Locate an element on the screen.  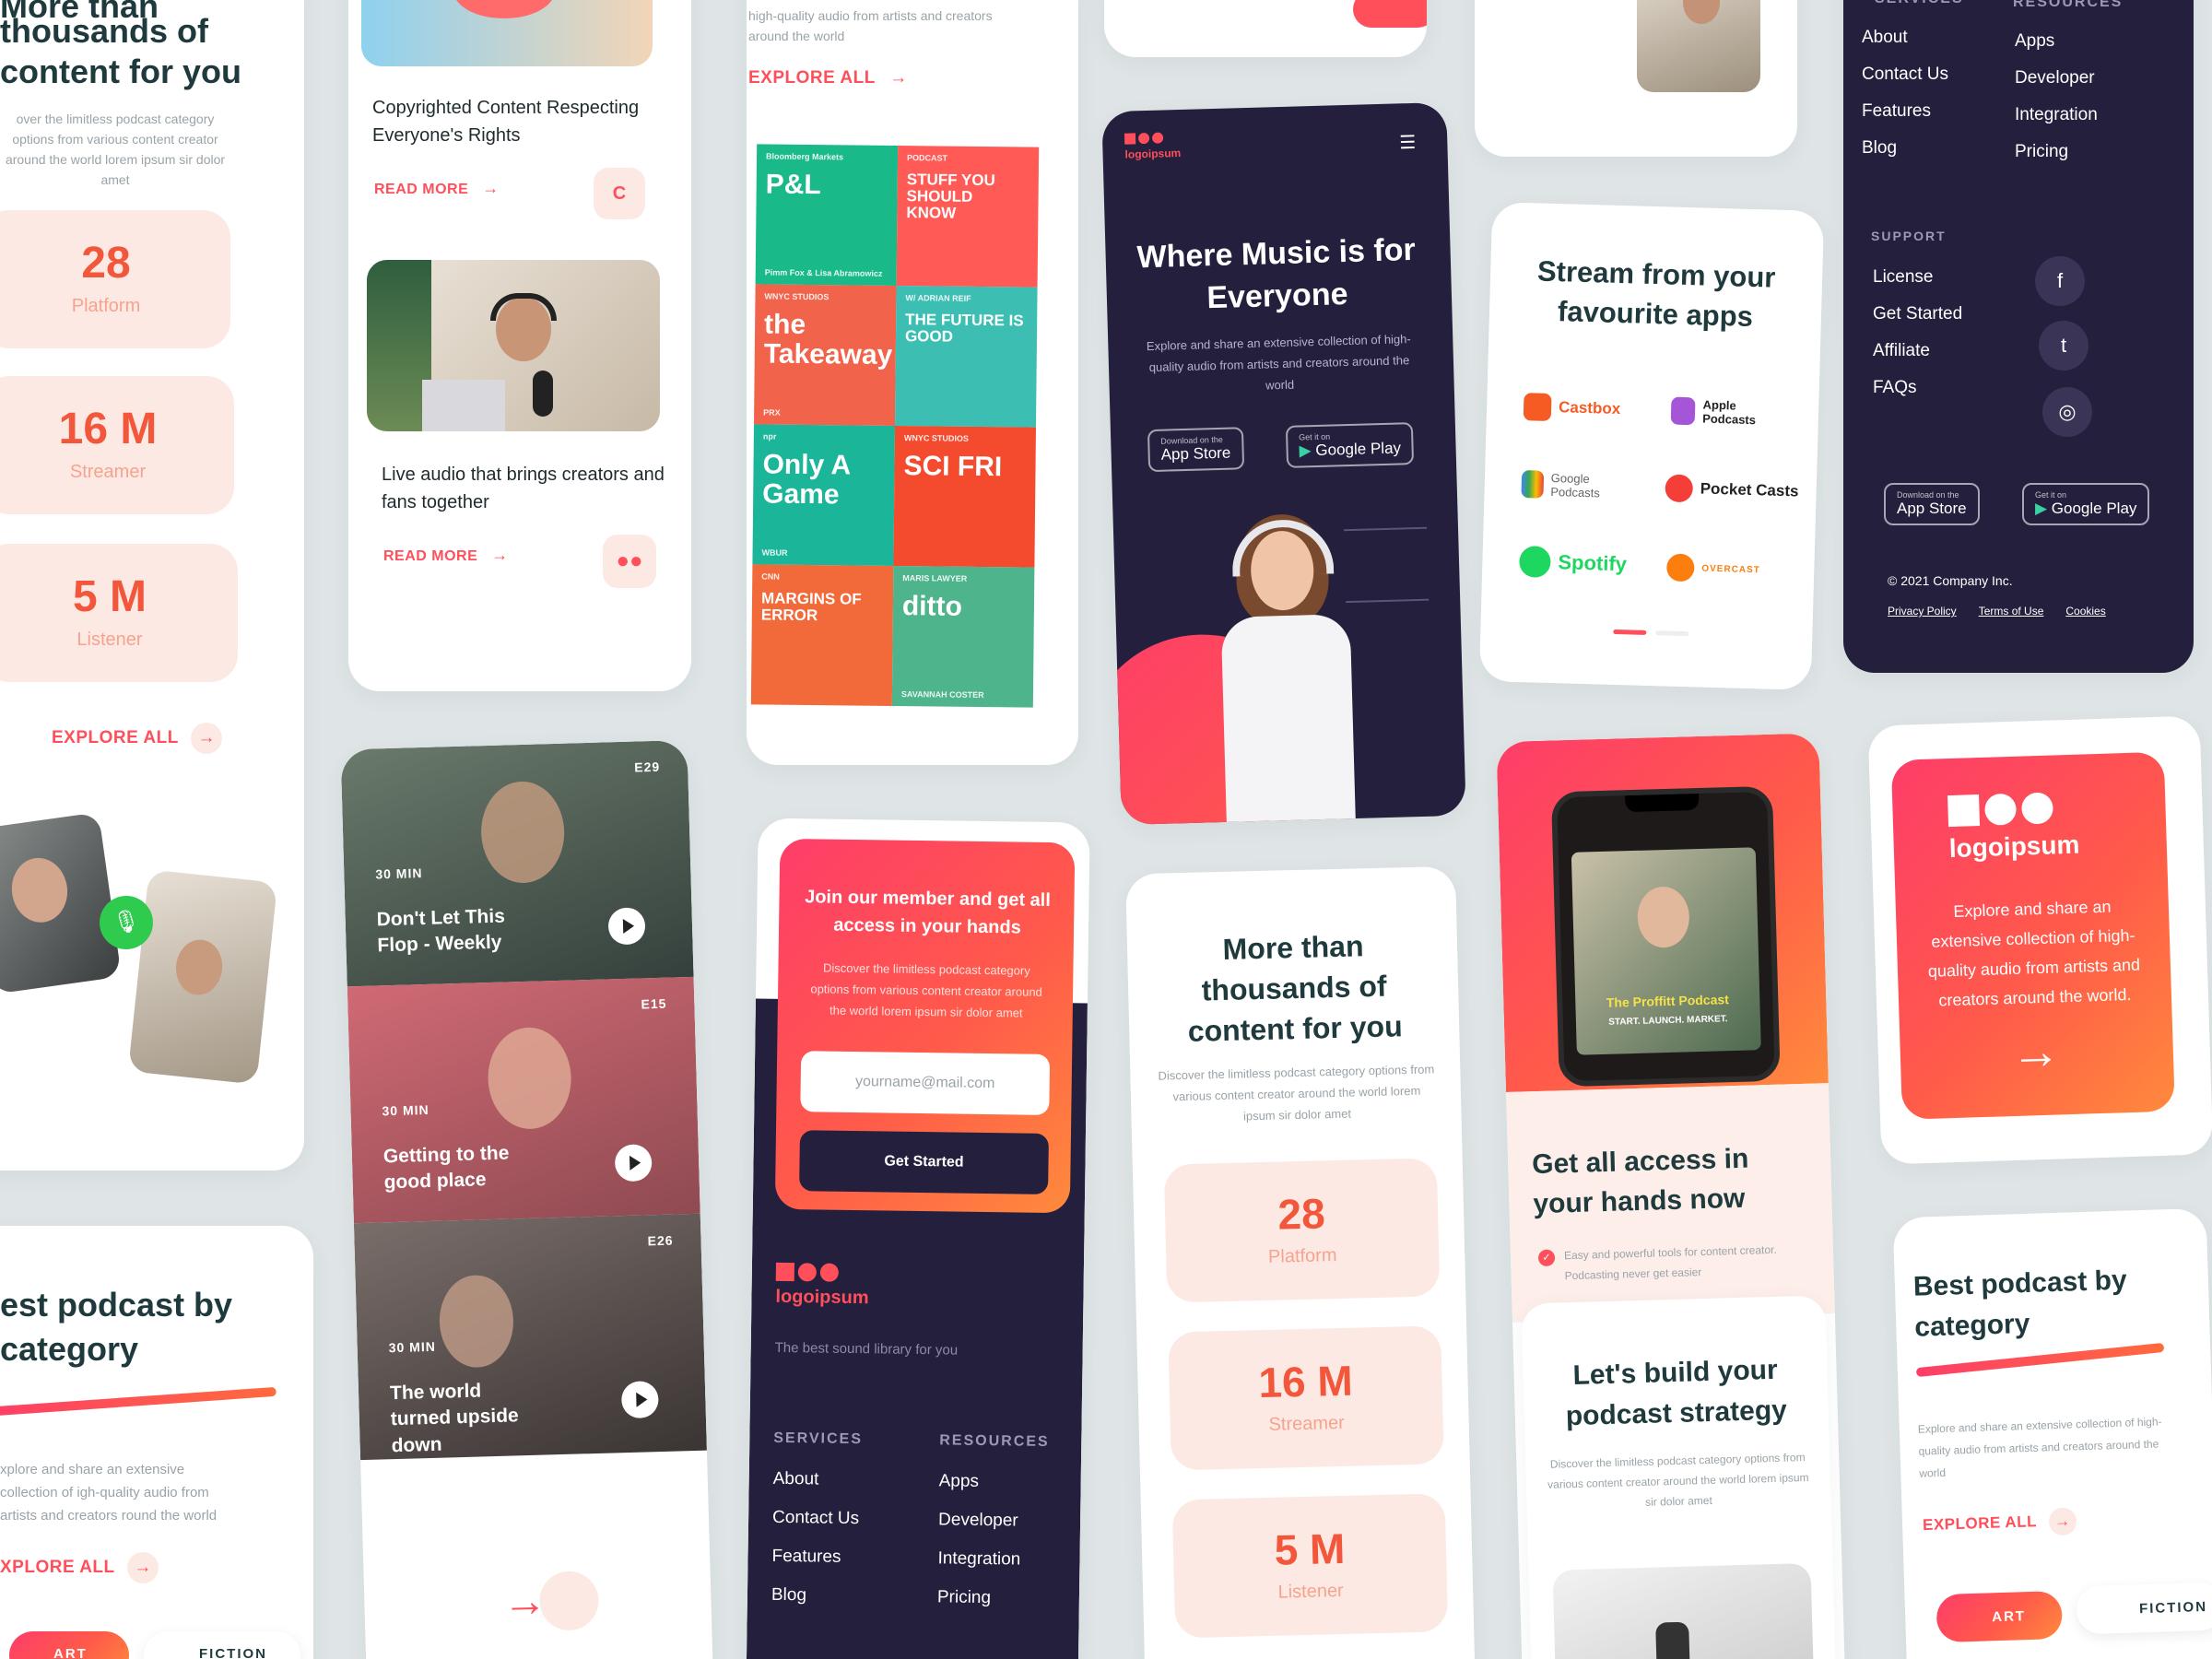
episode-code: E26 is located at coordinates (660, 1240).